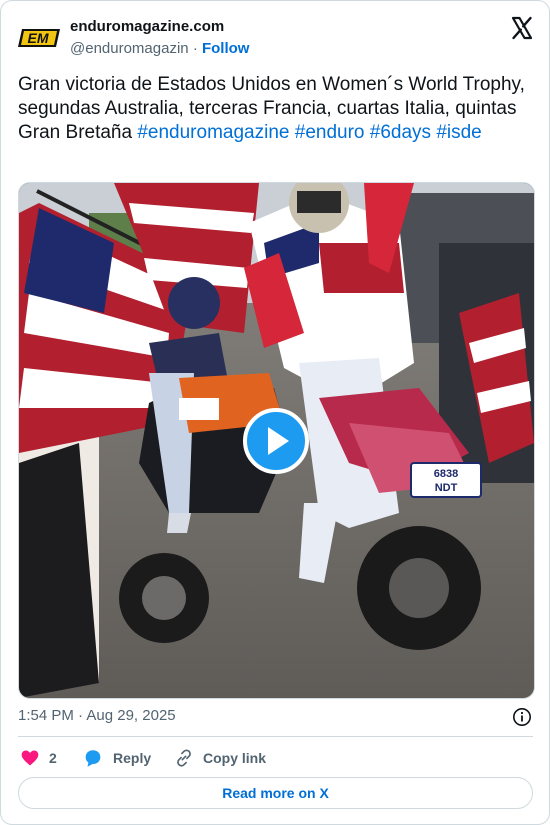  What do you see at coordinates (147, 26) in the screenshot?
I see `account-name: enduromagazine.com` at bounding box center [147, 26].